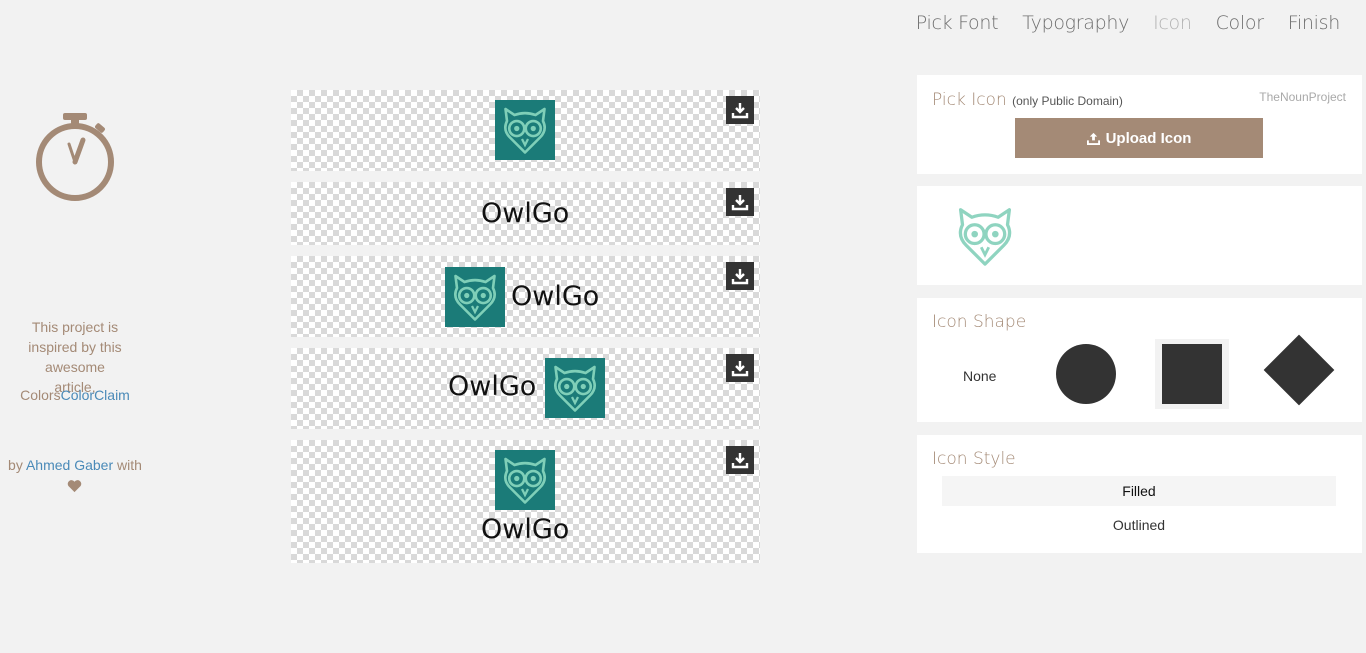  I want to click on pick-icon-title: Pick Icon (only Public Domain), so click(1027, 100).